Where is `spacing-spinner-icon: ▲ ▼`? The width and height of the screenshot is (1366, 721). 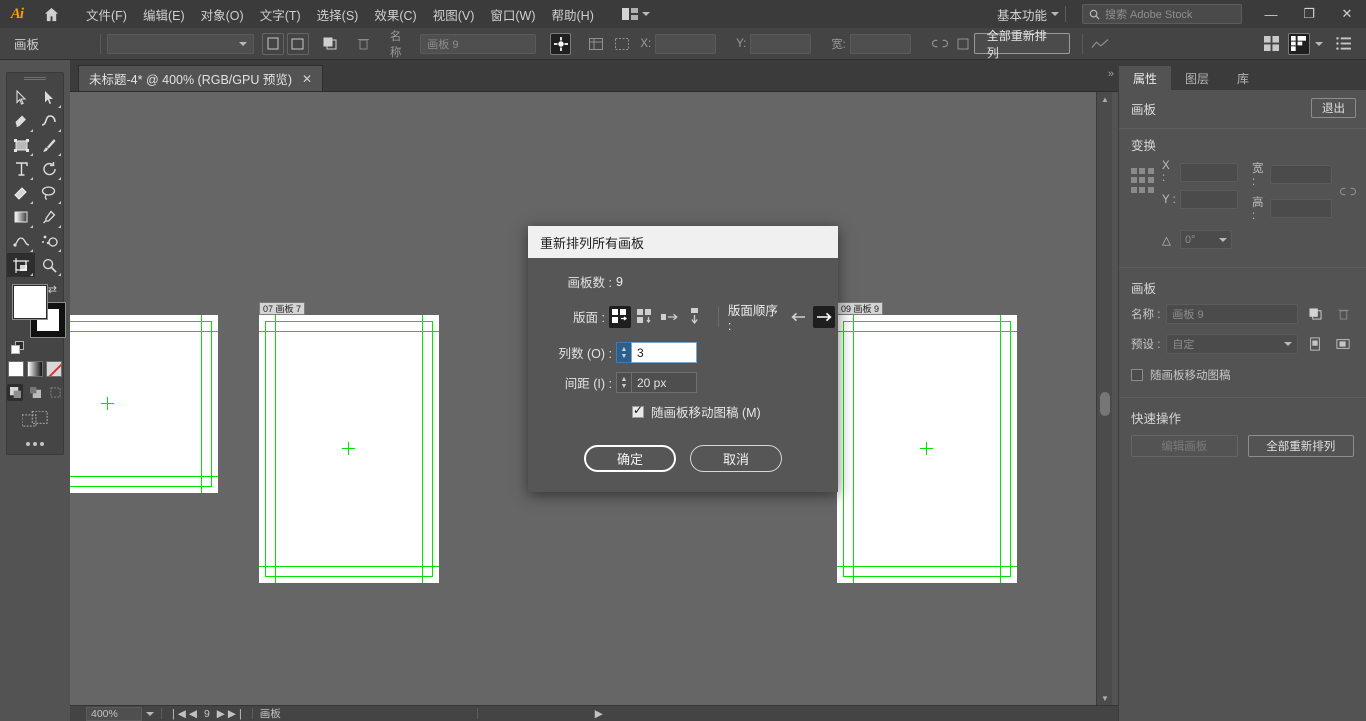 spacing-spinner-icon: ▲ ▼ is located at coordinates (623, 382).